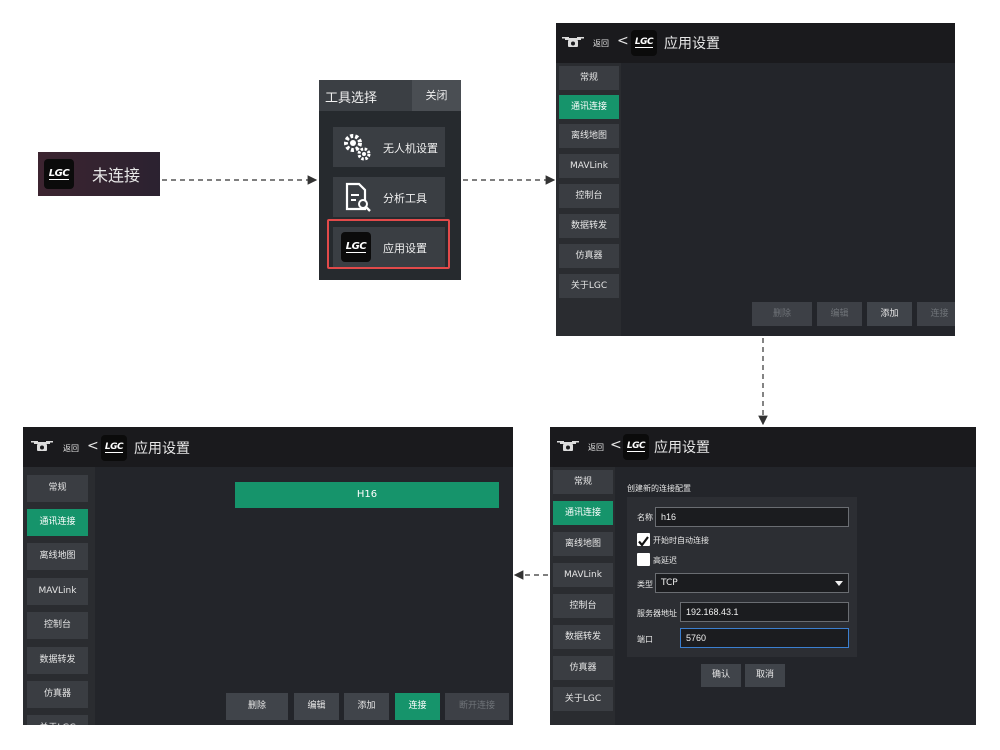  I want to click on auto-connect-checkbox, so click(643, 540).